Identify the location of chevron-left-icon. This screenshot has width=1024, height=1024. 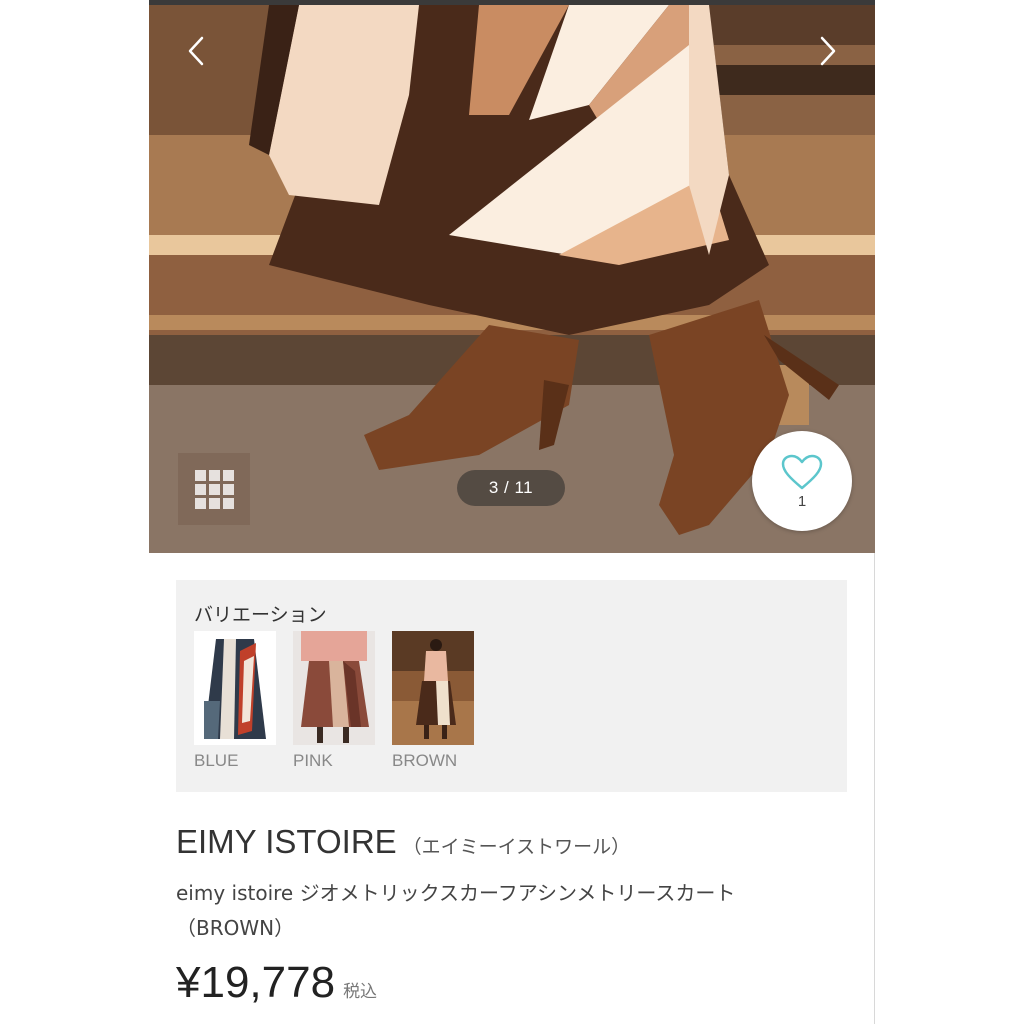
(196, 51).